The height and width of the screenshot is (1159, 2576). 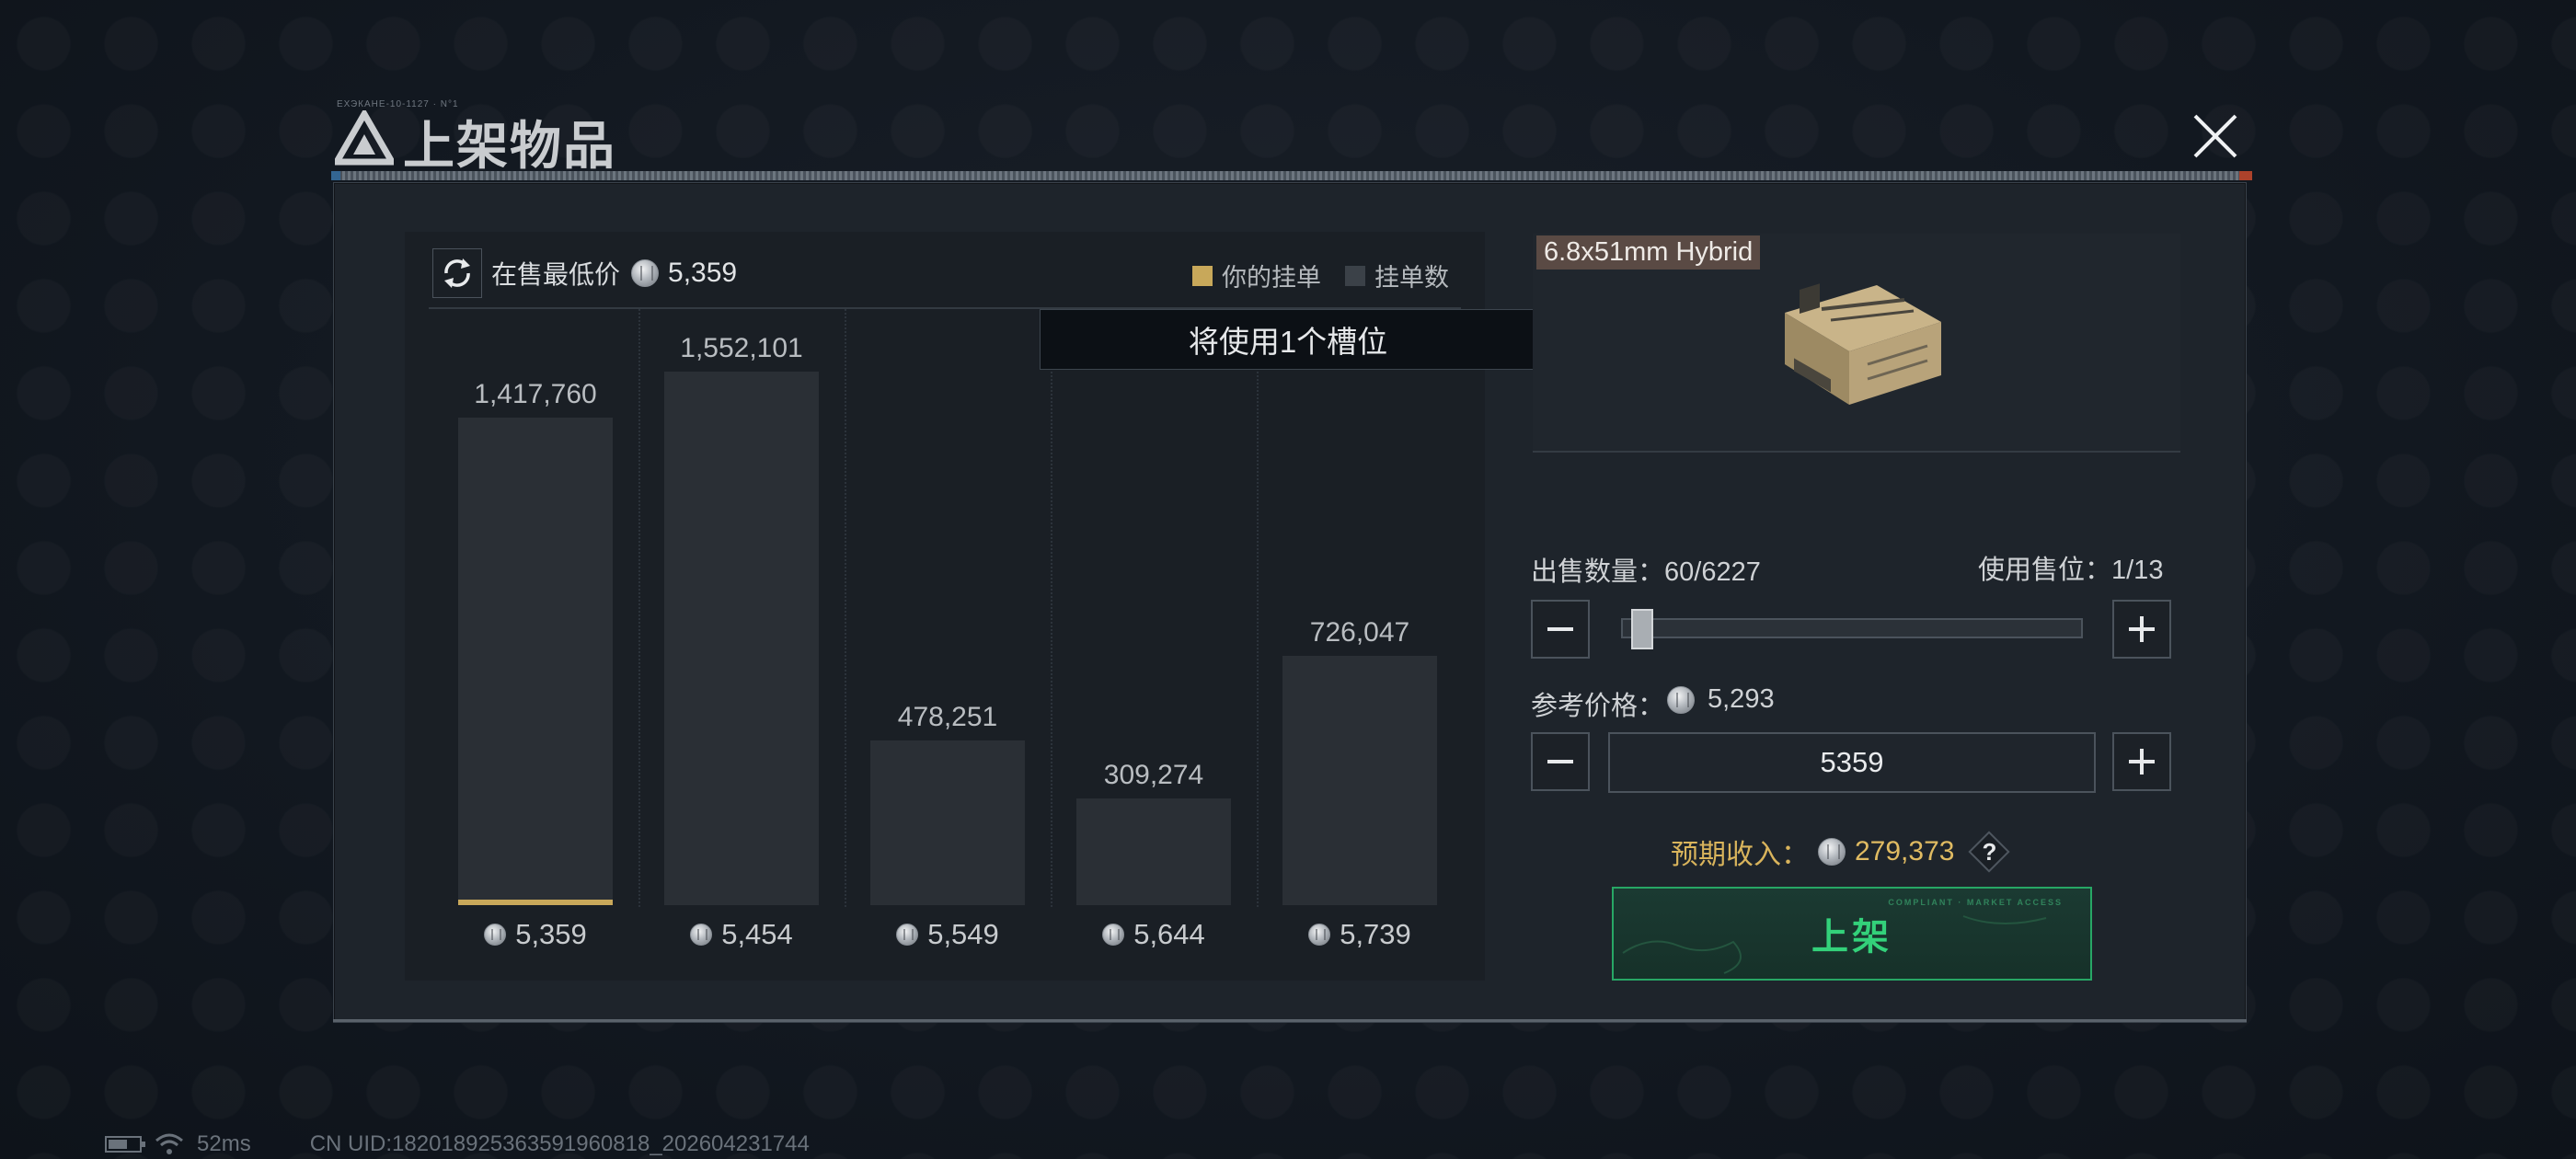 I want to click on bar-price-label: 5,359, so click(x=535, y=934).